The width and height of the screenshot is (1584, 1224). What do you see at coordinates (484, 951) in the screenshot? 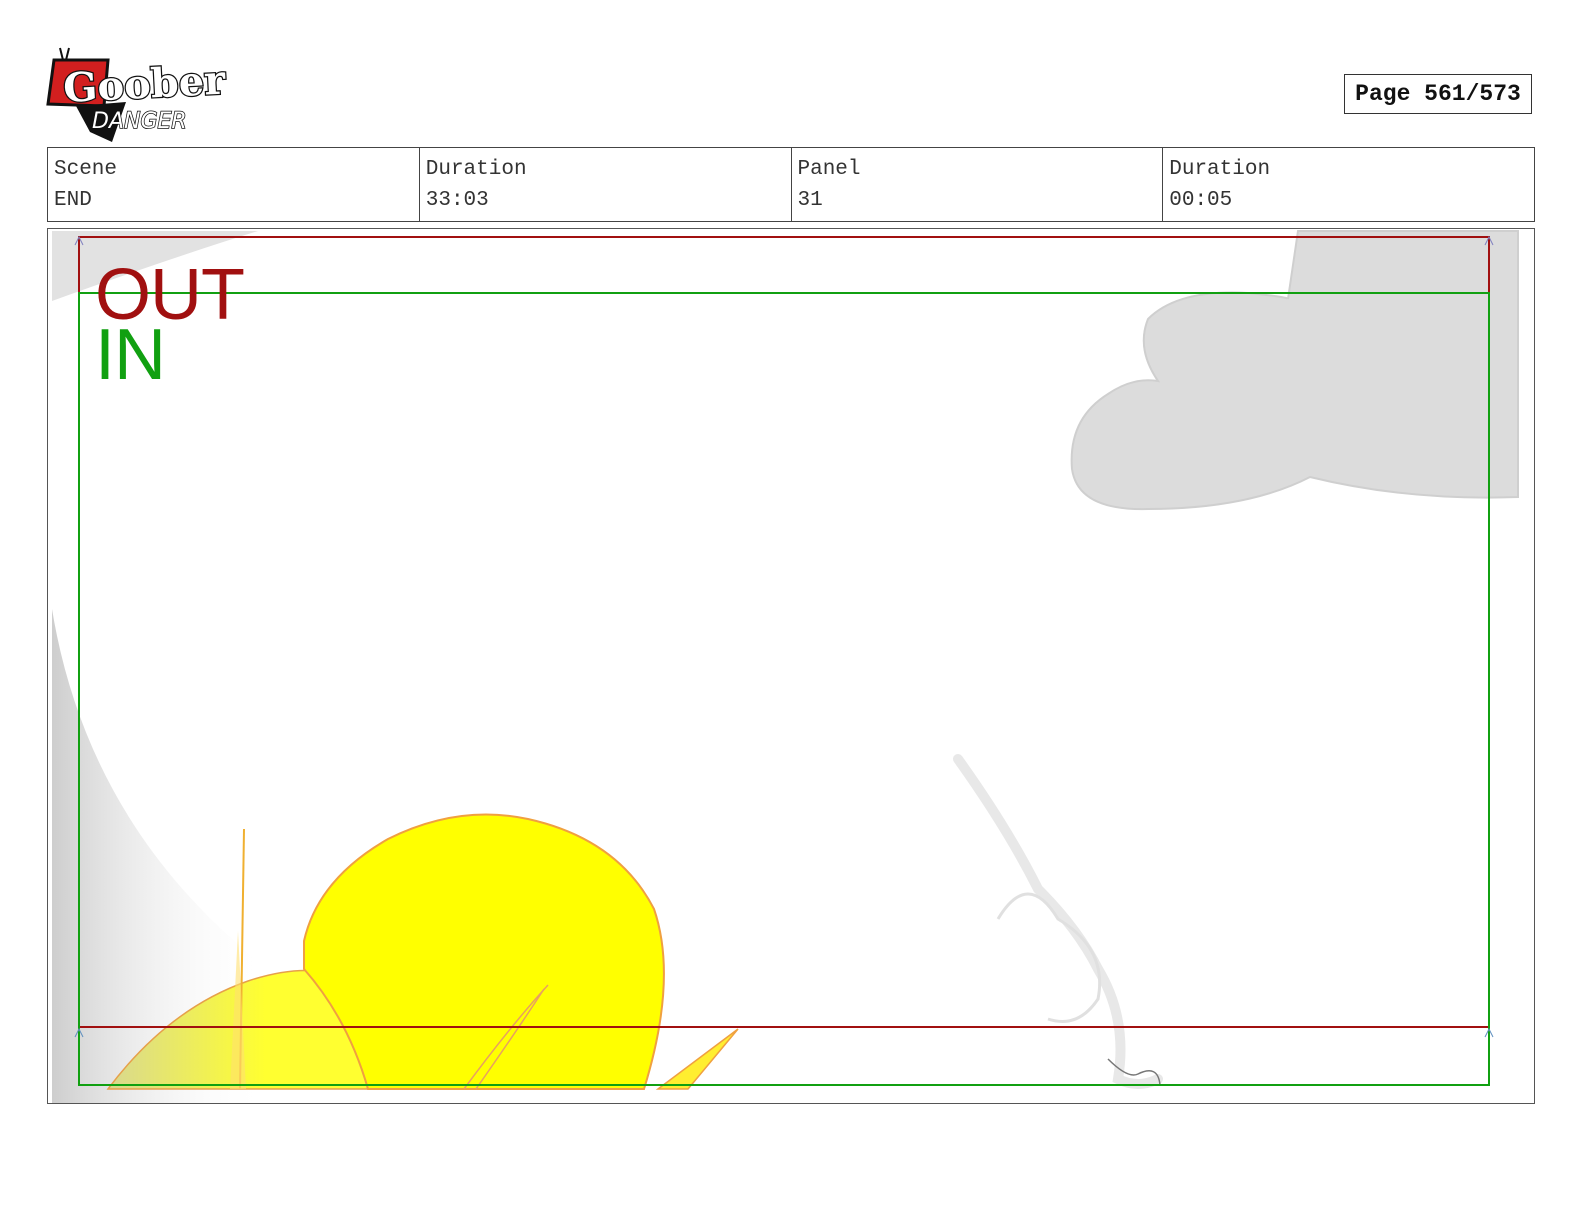
I see `yellow-blob-main` at bounding box center [484, 951].